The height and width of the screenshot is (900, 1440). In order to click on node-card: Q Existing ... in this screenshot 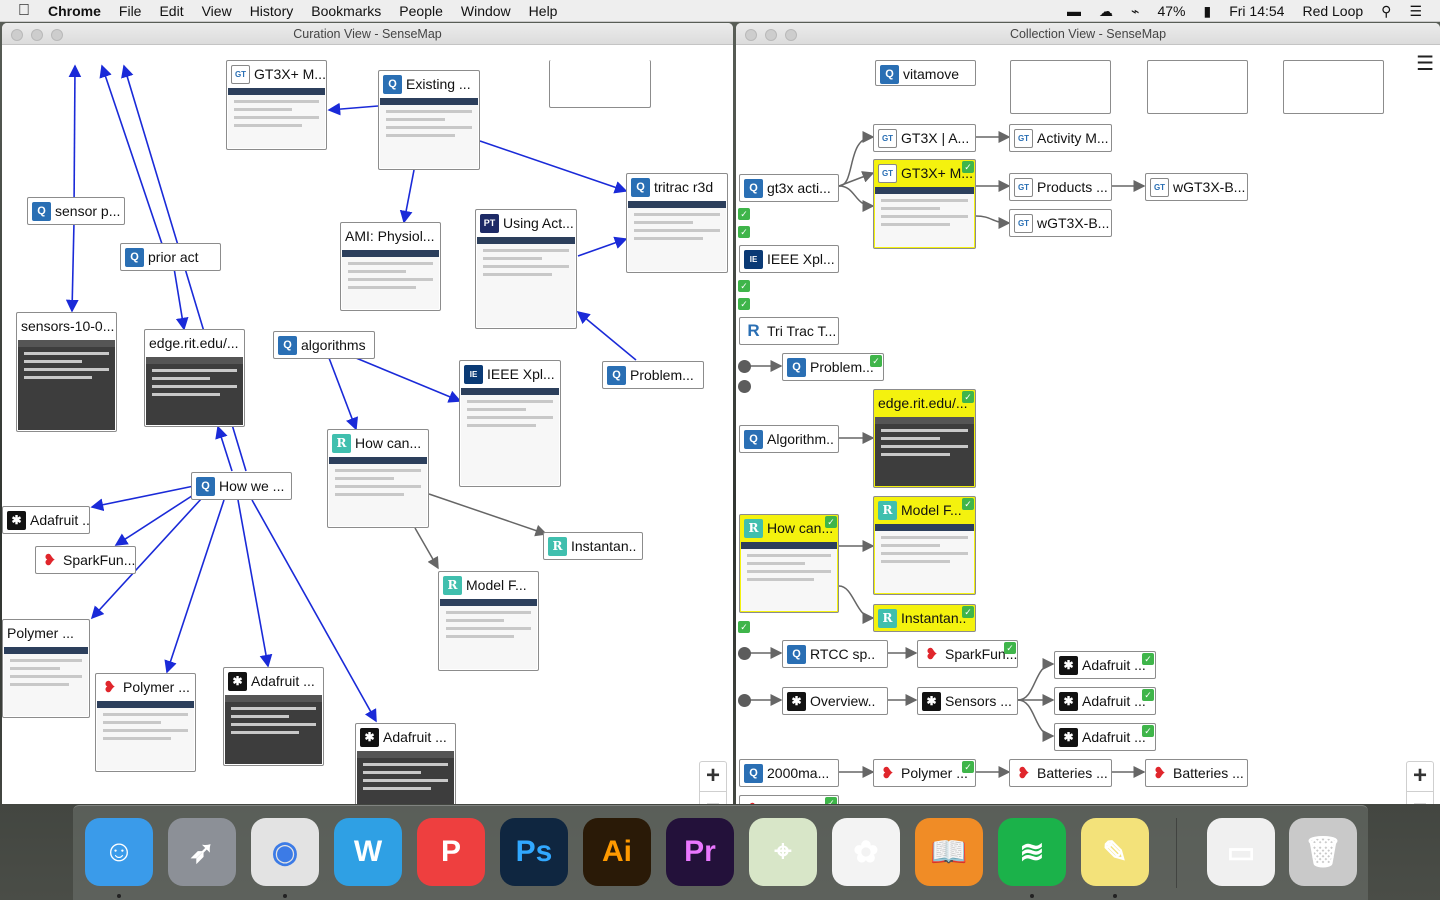, I will do `click(429, 120)`.